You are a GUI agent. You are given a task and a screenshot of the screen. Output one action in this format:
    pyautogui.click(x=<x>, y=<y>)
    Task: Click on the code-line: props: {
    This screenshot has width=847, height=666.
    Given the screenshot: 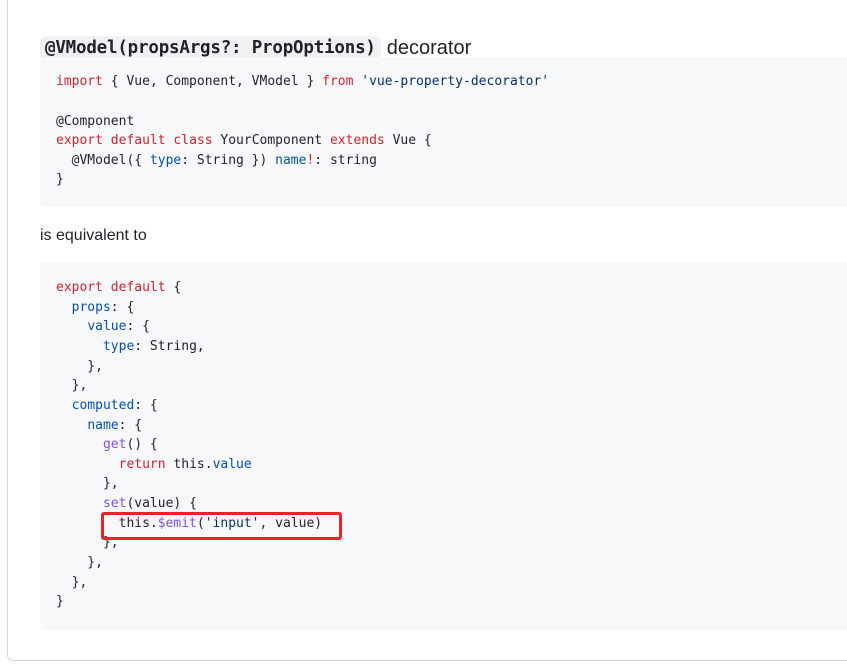 What is the action you would take?
    pyautogui.click(x=103, y=307)
    